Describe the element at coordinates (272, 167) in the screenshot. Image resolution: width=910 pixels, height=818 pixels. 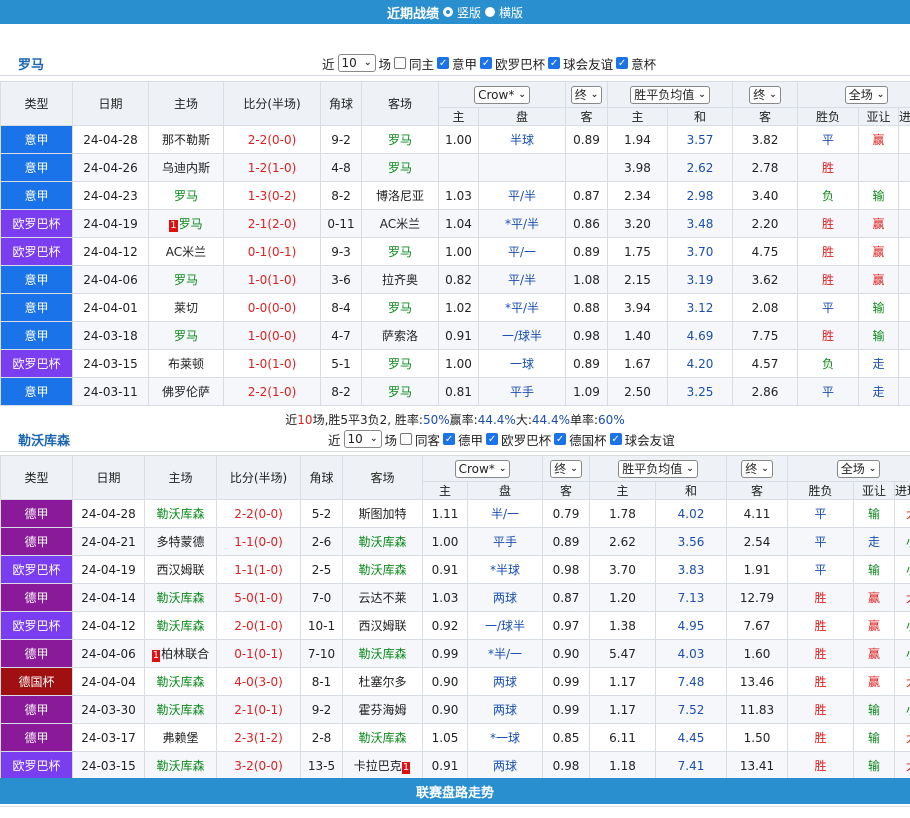
I see `match-score: 1-2(1-0)` at that location.